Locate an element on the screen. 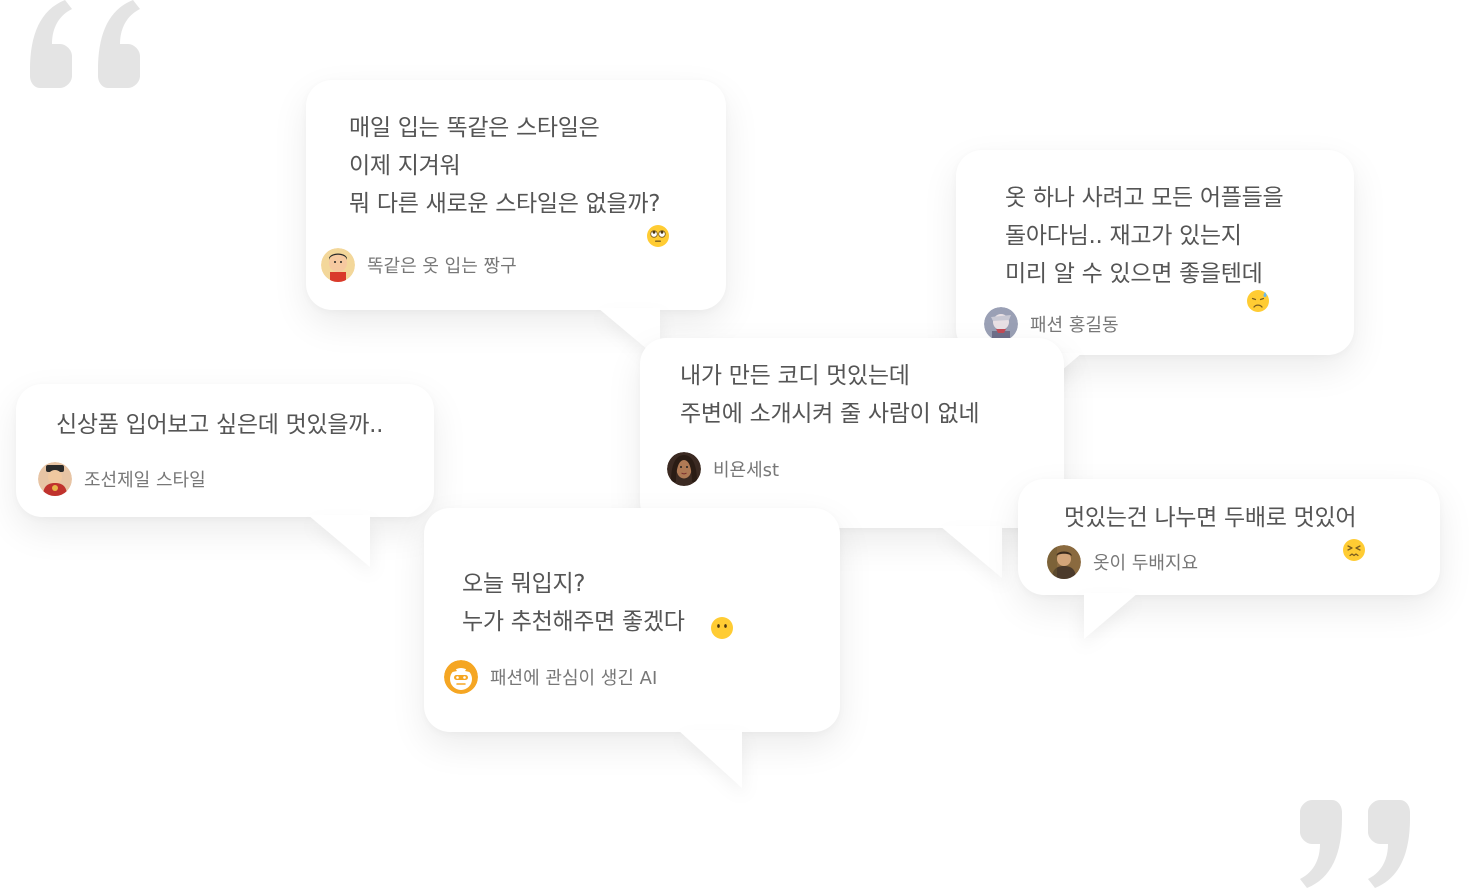  author-name: 패션에 관심이 생긴 AI is located at coordinates (574, 678).